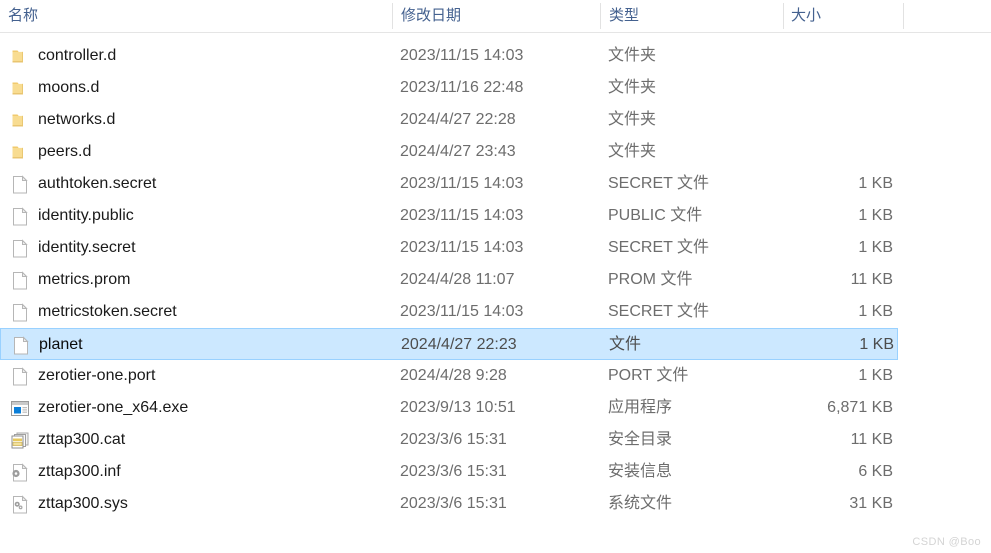  What do you see at coordinates (392, 16) in the screenshot?
I see `column-divider-name-date` at bounding box center [392, 16].